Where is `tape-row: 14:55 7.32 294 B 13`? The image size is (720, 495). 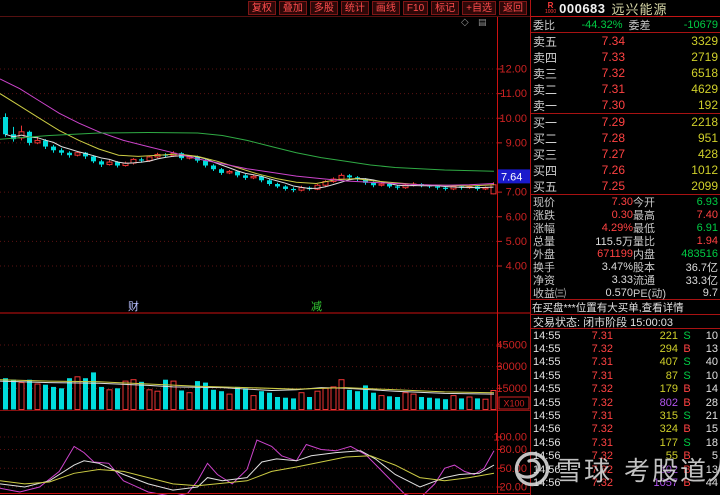 tape-row: 14:55 7.32 294 B 13 is located at coordinates (625, 348).